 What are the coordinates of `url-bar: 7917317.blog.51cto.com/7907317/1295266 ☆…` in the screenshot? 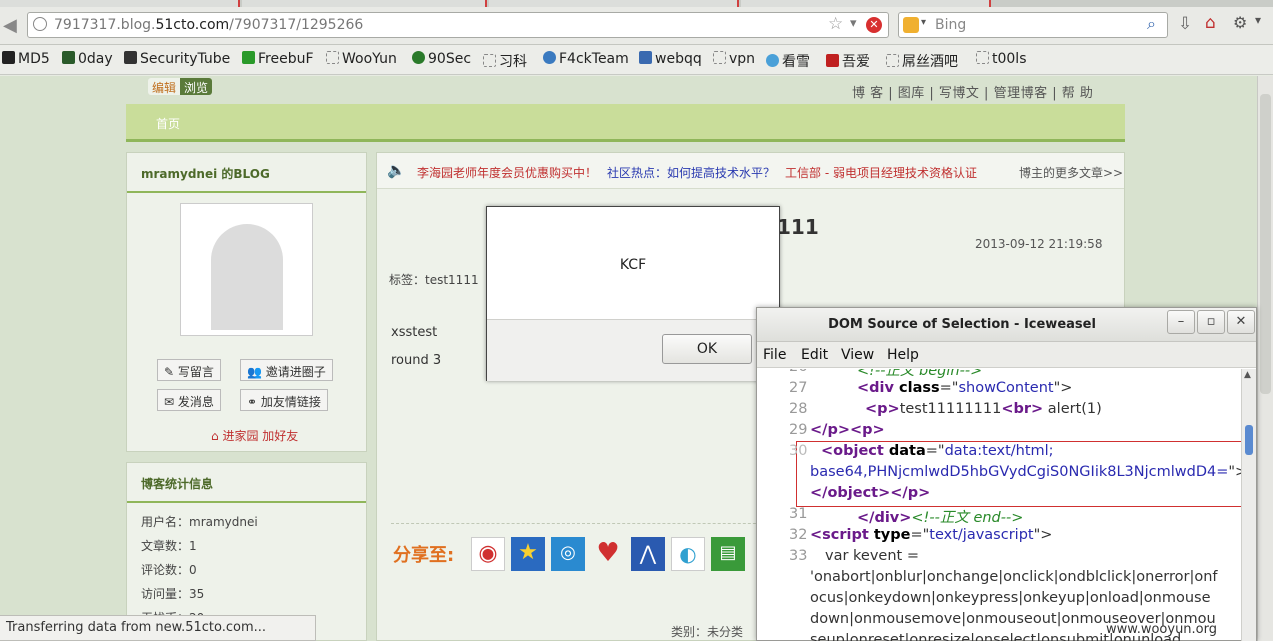 It's located at (458, 25).